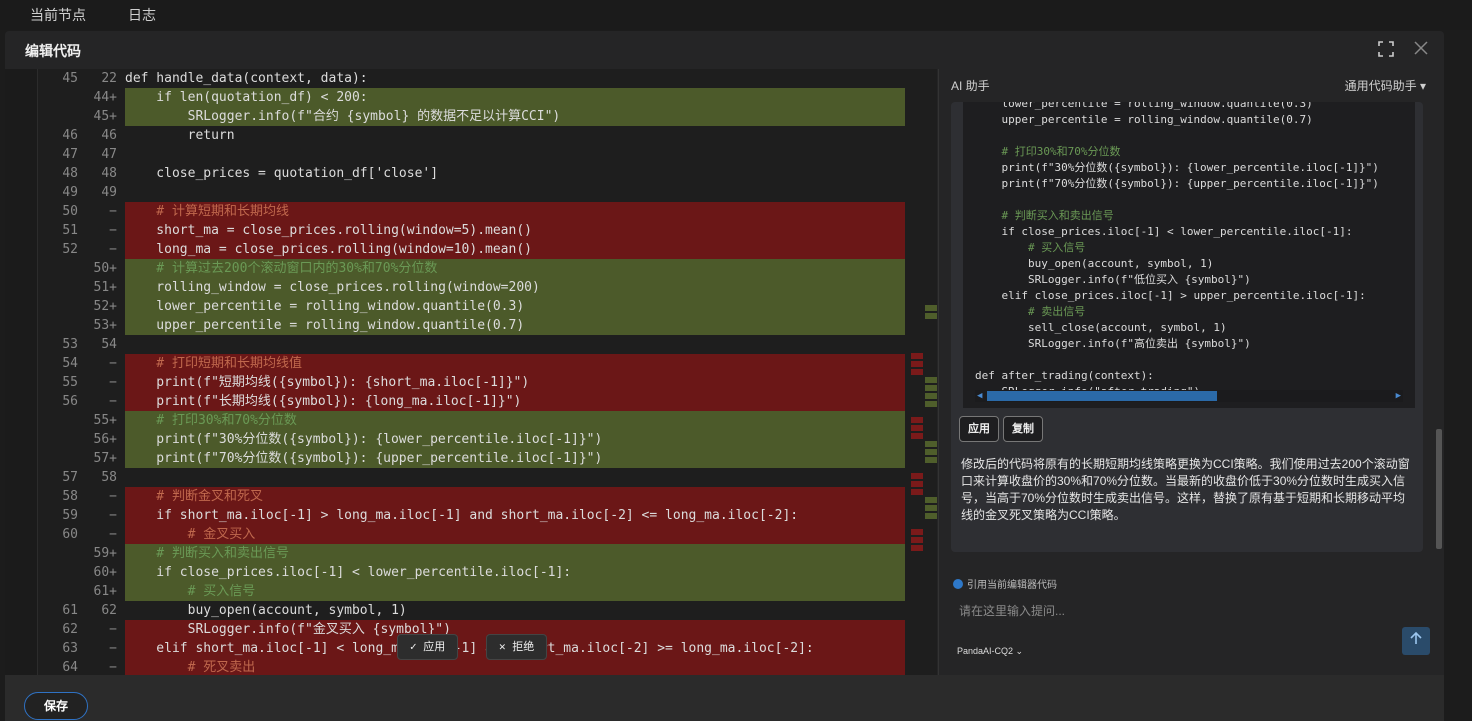  What do you see at coordinates (1421, 50) in the screenshot?
I see `close-icon` at bounding box center [1421, 50].